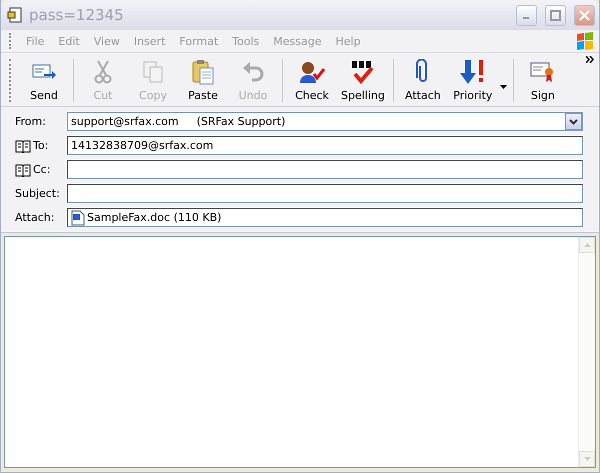  I want to click on maximize-icon, so click(555, 15).